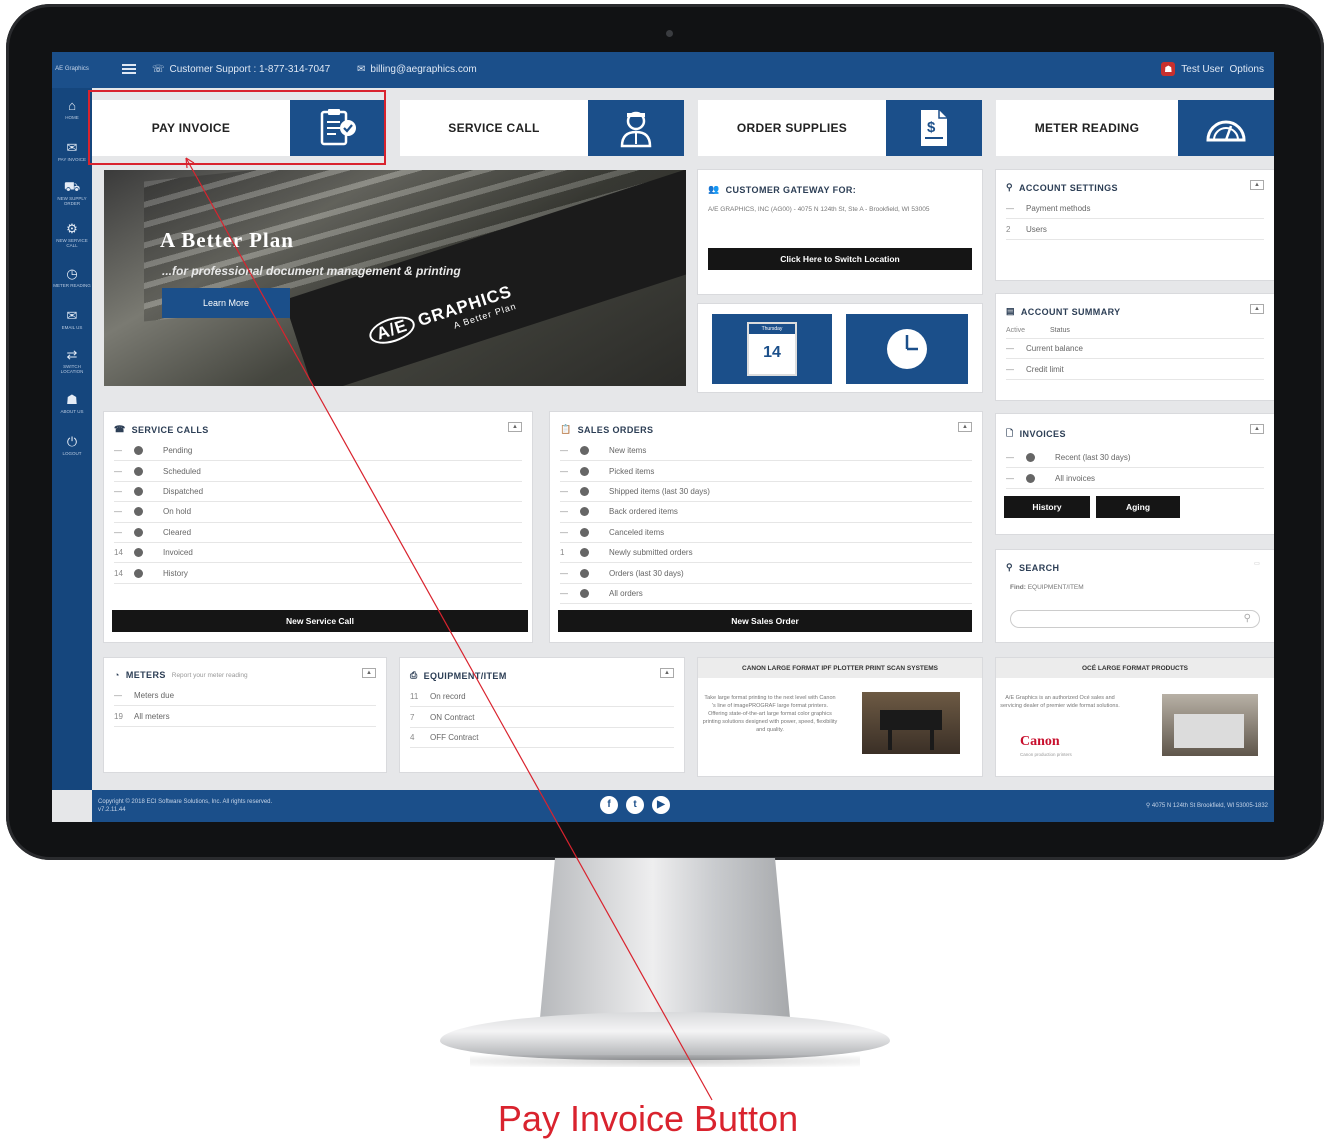 The height and width of the screenshot is (1144, 1330). What do you see at coordinates (1135, 619) in the screenshot?
I see `search-input: ⚲` at bounding box center [1135, 619].